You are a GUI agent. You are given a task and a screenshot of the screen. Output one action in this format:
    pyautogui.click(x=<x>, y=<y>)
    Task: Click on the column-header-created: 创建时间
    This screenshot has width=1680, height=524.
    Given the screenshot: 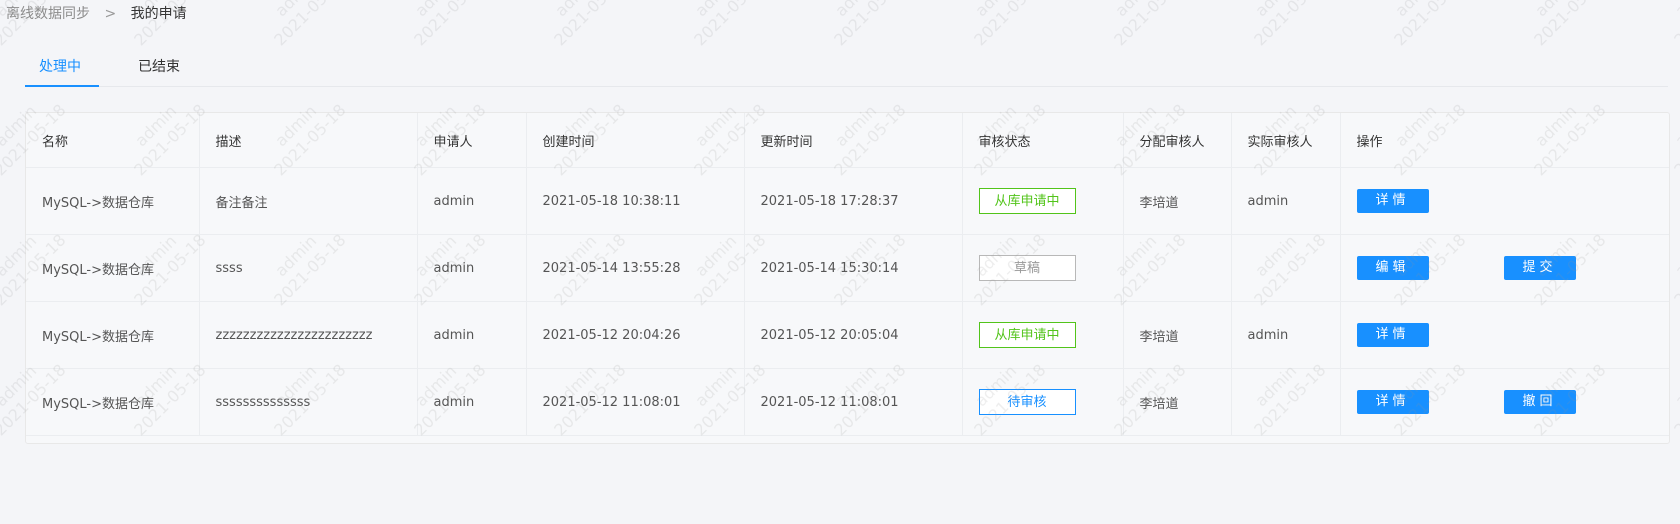 What is the action you would take?
    pyautogui.click(x=635, y=140)
    